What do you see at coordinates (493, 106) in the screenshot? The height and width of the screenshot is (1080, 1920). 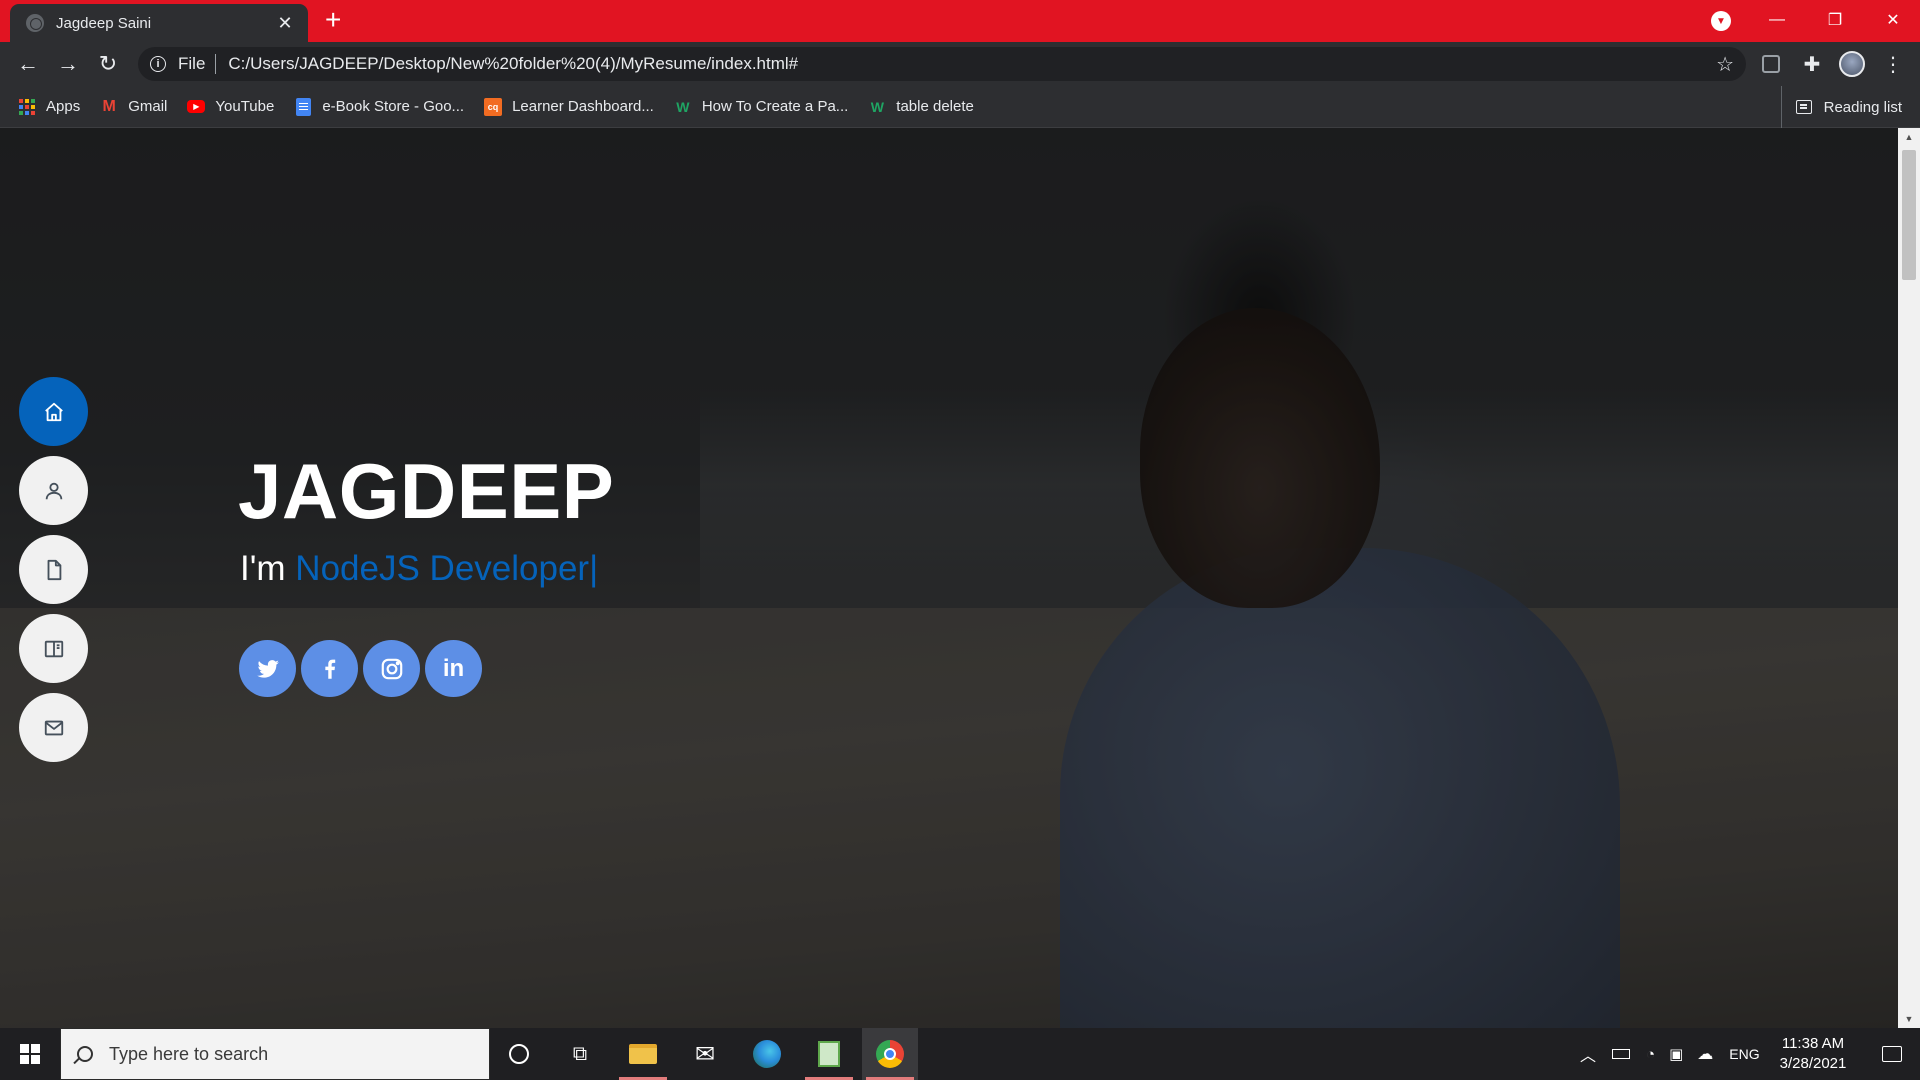 I see `cq-icon: cq` at bounding box center [493, 106].